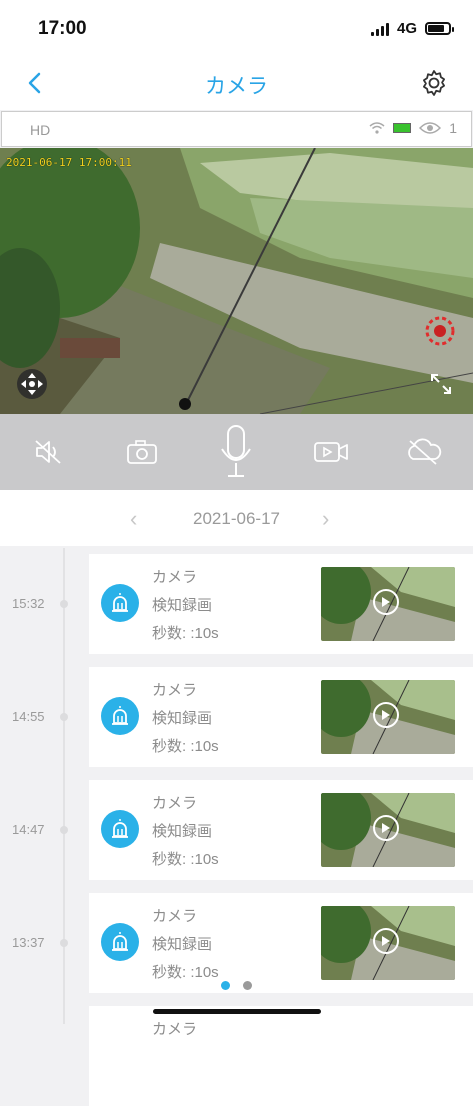  I want to click on list-item: 14:55 カメラ 検知録画 秒数: :10s, so click(236, 714).